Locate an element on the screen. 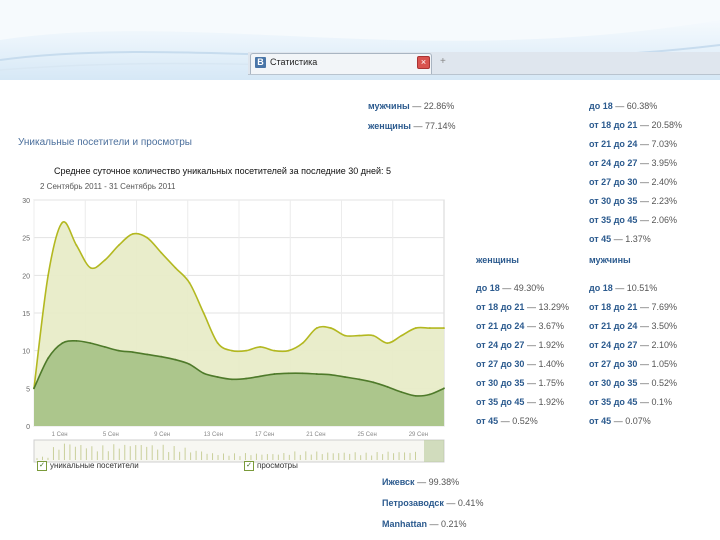 The image size is (720, 540). men-age-row: от 24 до 27 — 2.10% is located at coordinates (633, 345).